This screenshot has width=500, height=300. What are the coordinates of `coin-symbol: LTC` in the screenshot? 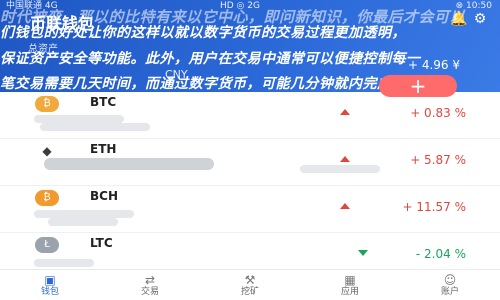 It's located at (101, 243).